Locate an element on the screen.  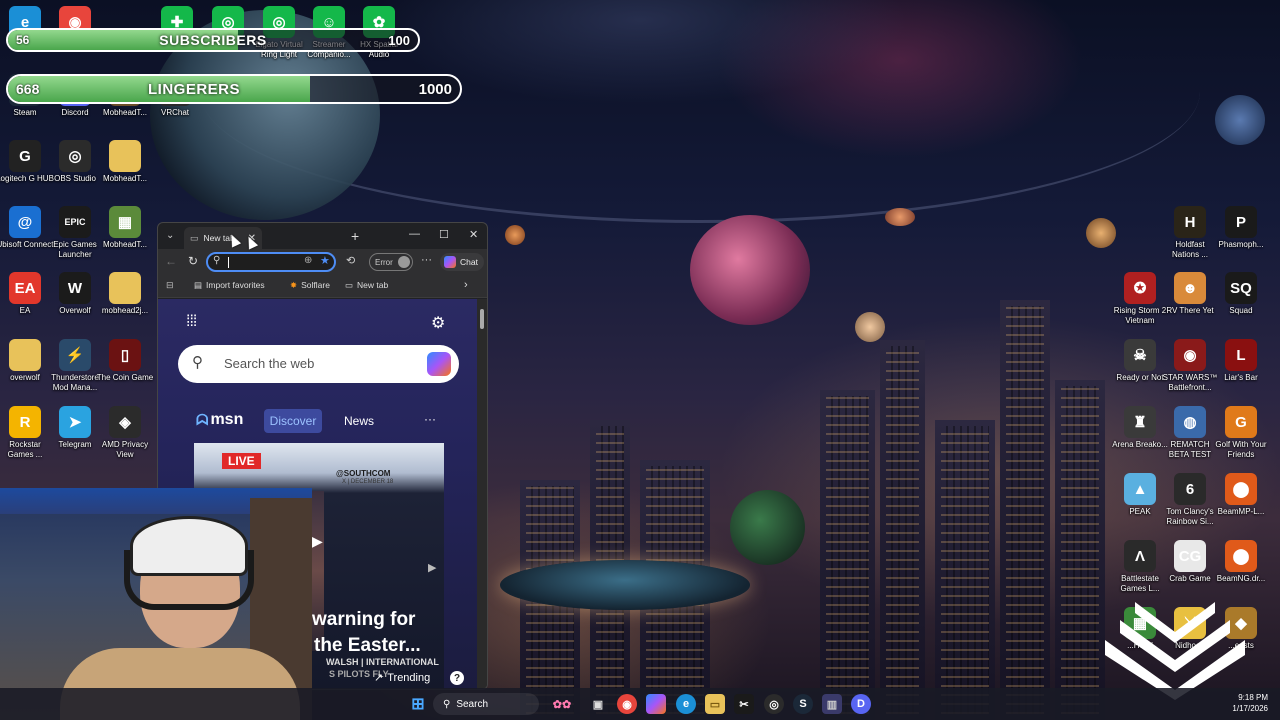
favorites-more-chevron-icon: › is located at coordinates (466, 285).